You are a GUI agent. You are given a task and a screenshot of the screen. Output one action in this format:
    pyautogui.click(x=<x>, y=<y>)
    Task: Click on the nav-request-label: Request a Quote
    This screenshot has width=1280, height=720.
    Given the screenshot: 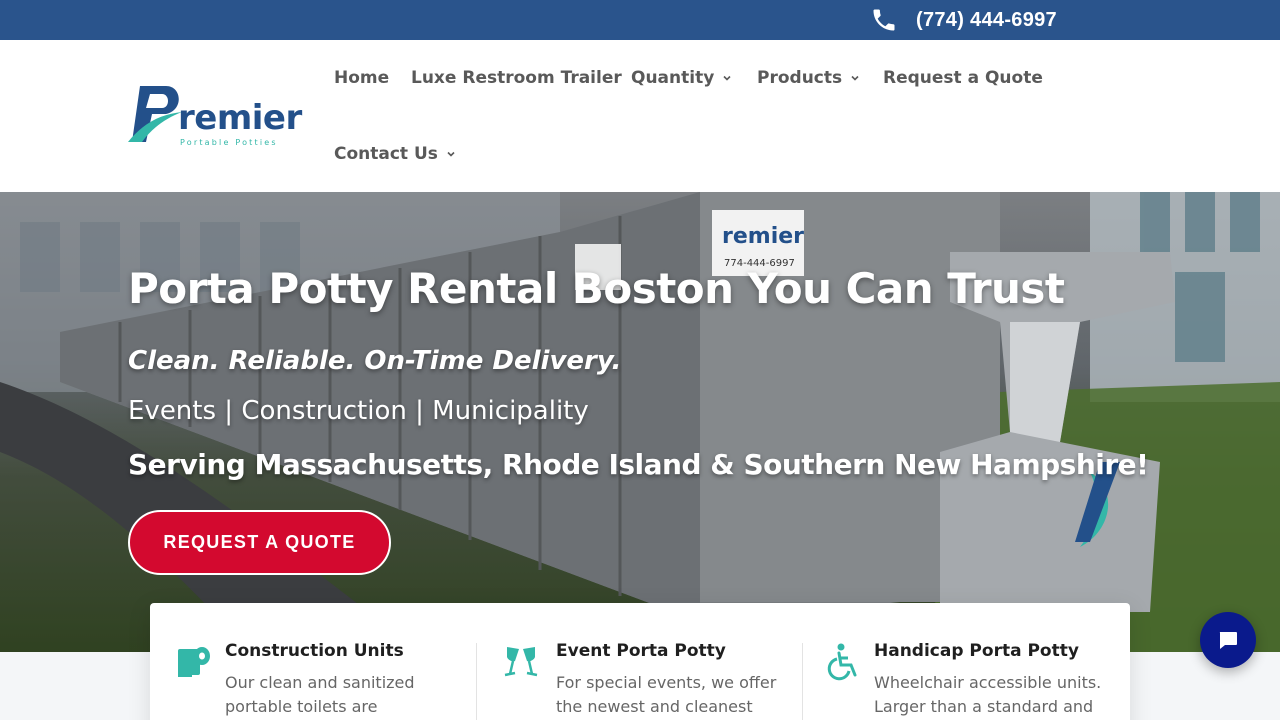 What is the action you would take?
    pyautogui.click(x=963, y=78)
    